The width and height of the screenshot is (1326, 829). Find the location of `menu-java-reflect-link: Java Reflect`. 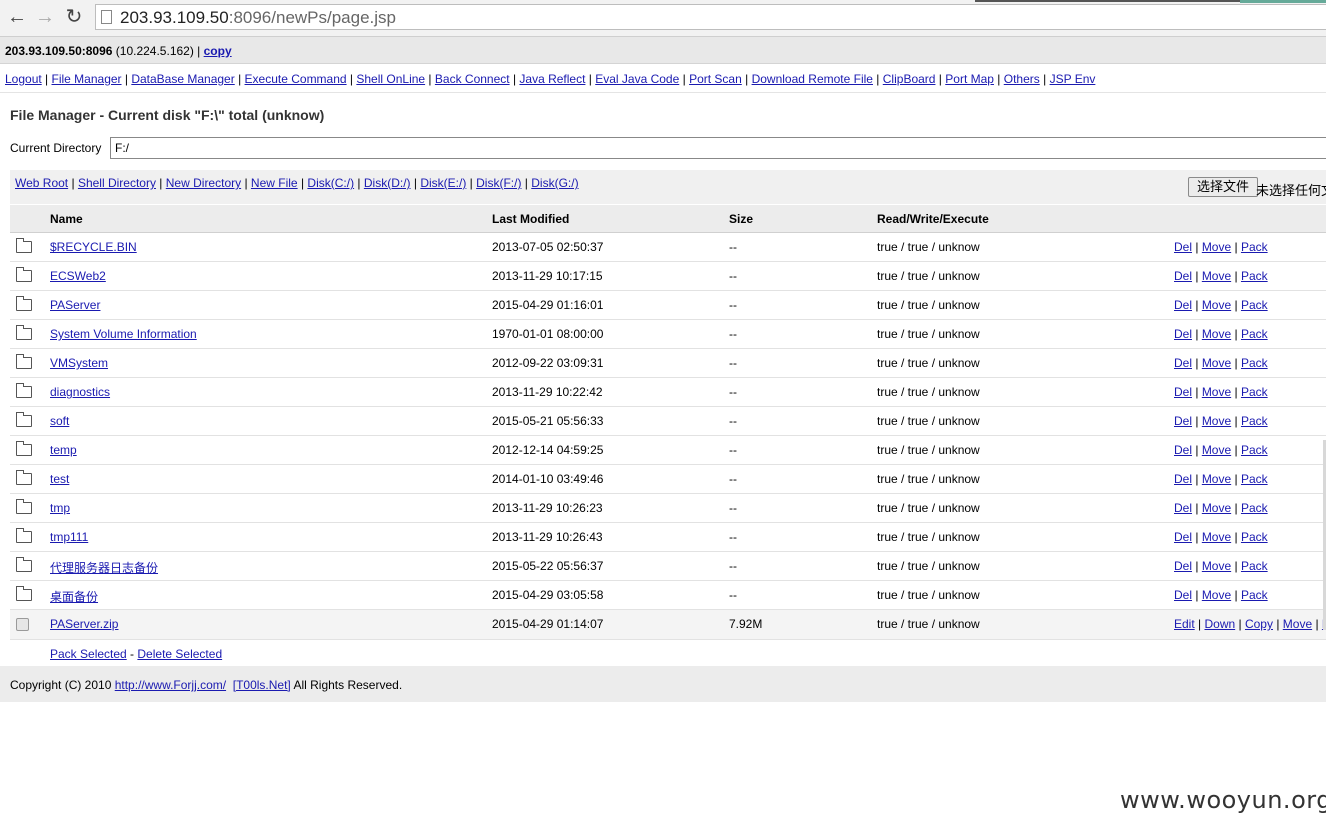

menu-java-reflect-link: Java Reflect is located at coordinates (552, 79).